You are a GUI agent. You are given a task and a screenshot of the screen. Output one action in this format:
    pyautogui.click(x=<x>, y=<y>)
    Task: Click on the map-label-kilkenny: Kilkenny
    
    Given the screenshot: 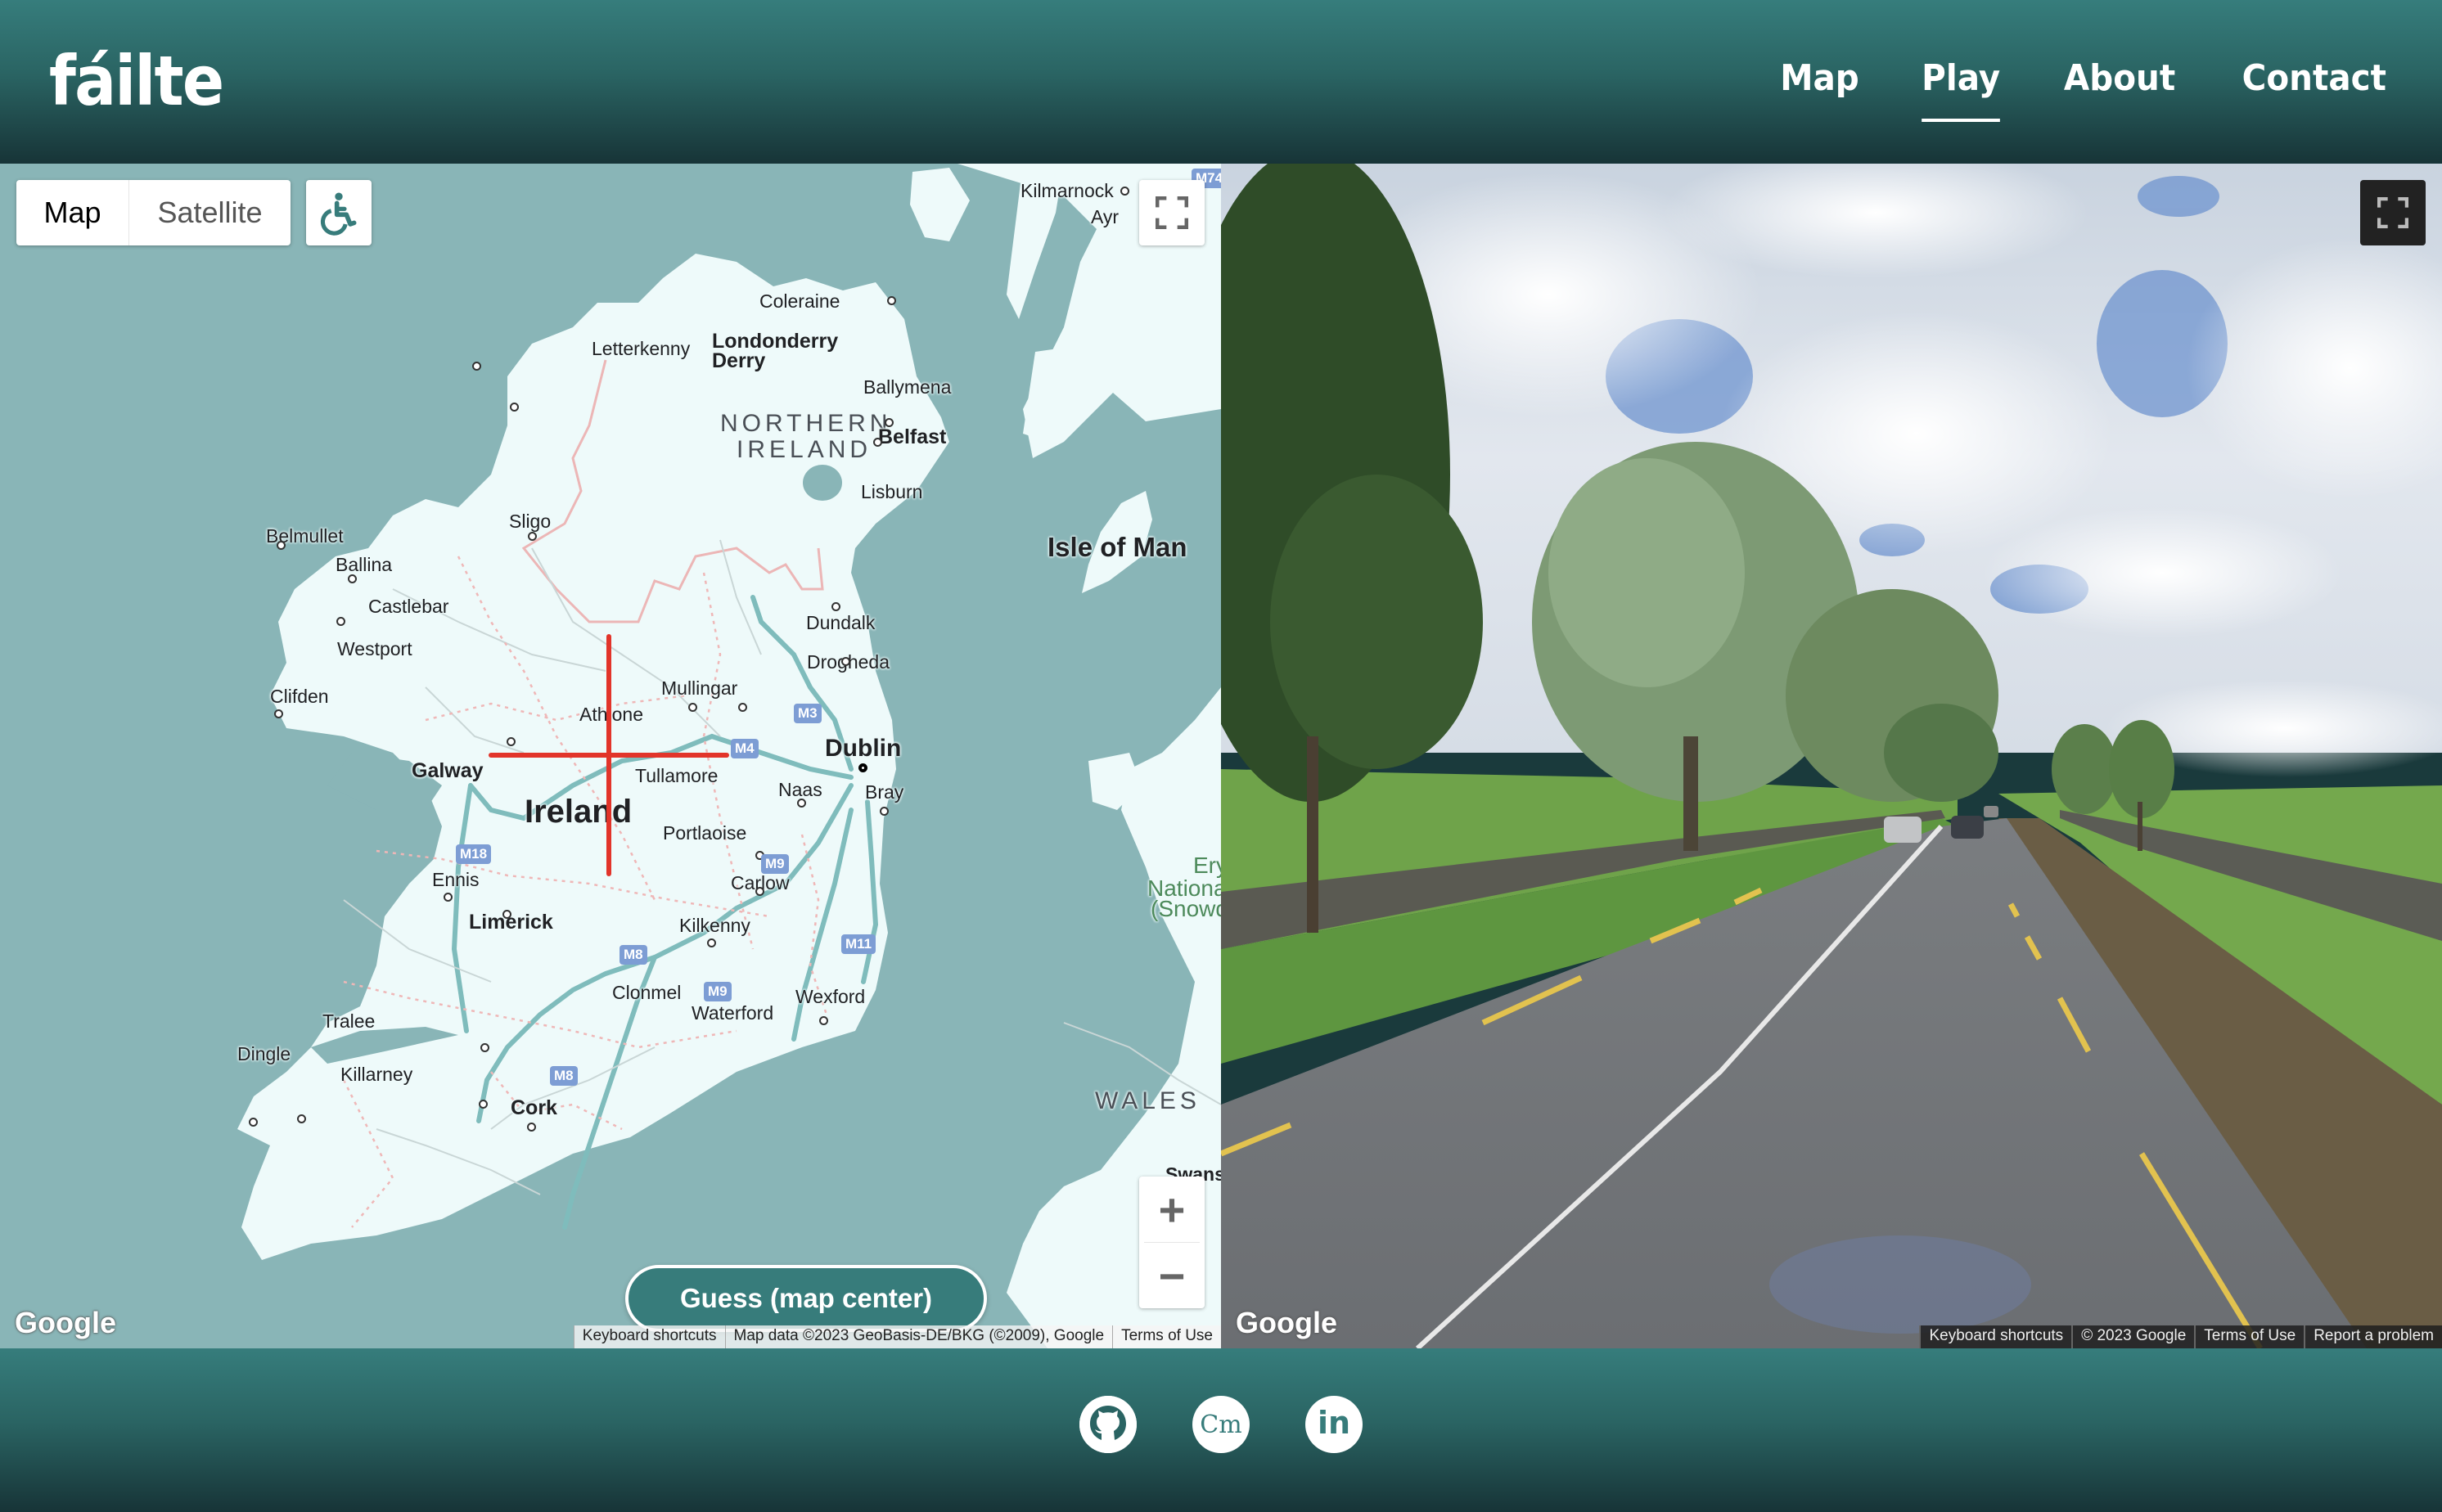 What is the action you would take?
    pyautogui.click(x=714, y=926)
    